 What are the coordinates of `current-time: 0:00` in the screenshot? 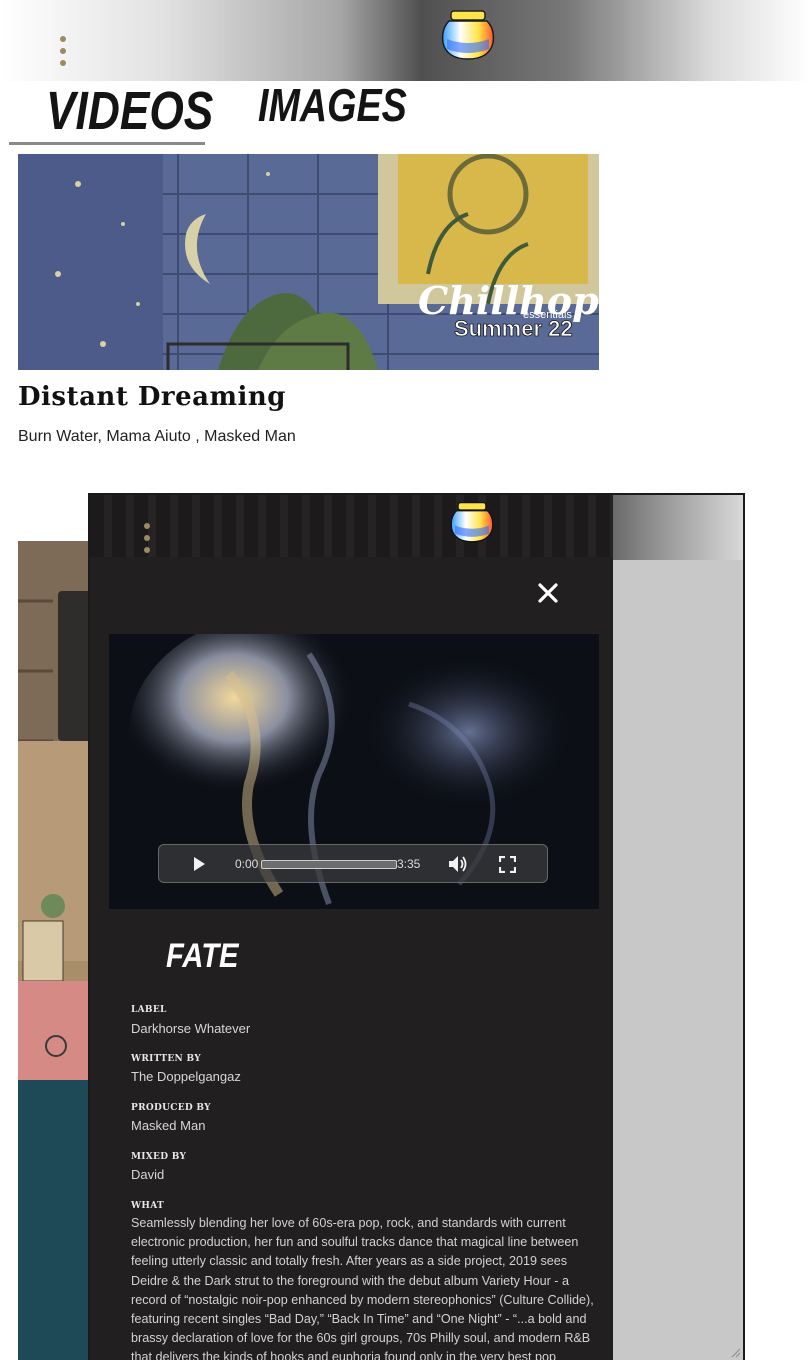 It's located at (247, 864).